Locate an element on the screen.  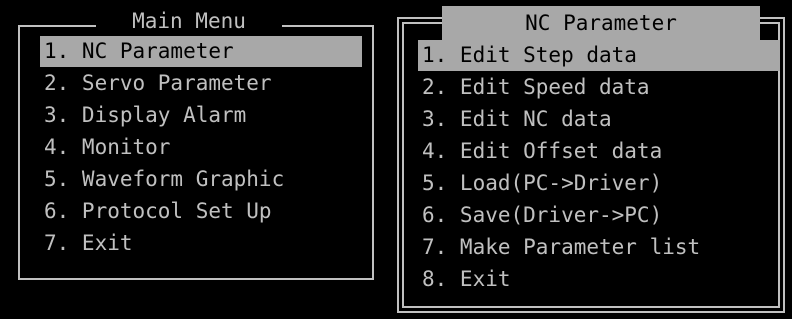
main-menu-item-nc-parameter: 1. NC Parameter is located at coordinates (201, 51).